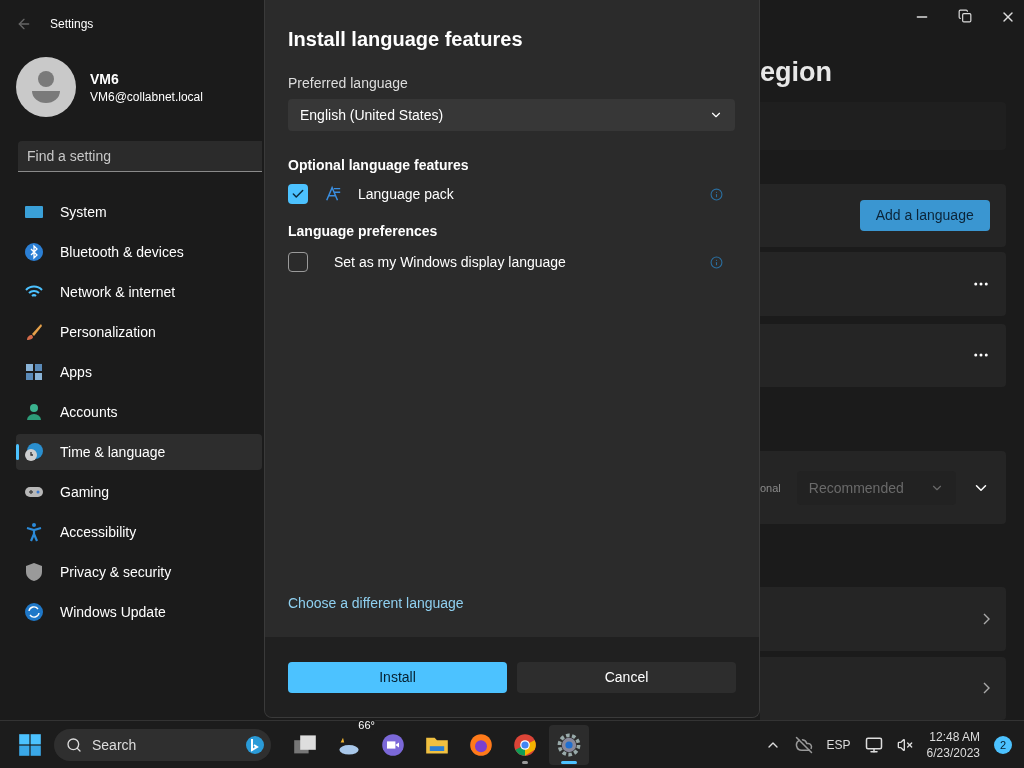  Describe the element at coordinates (511, 115) in the screenshot. I see `language-dropdown: English (United States)` at that location.